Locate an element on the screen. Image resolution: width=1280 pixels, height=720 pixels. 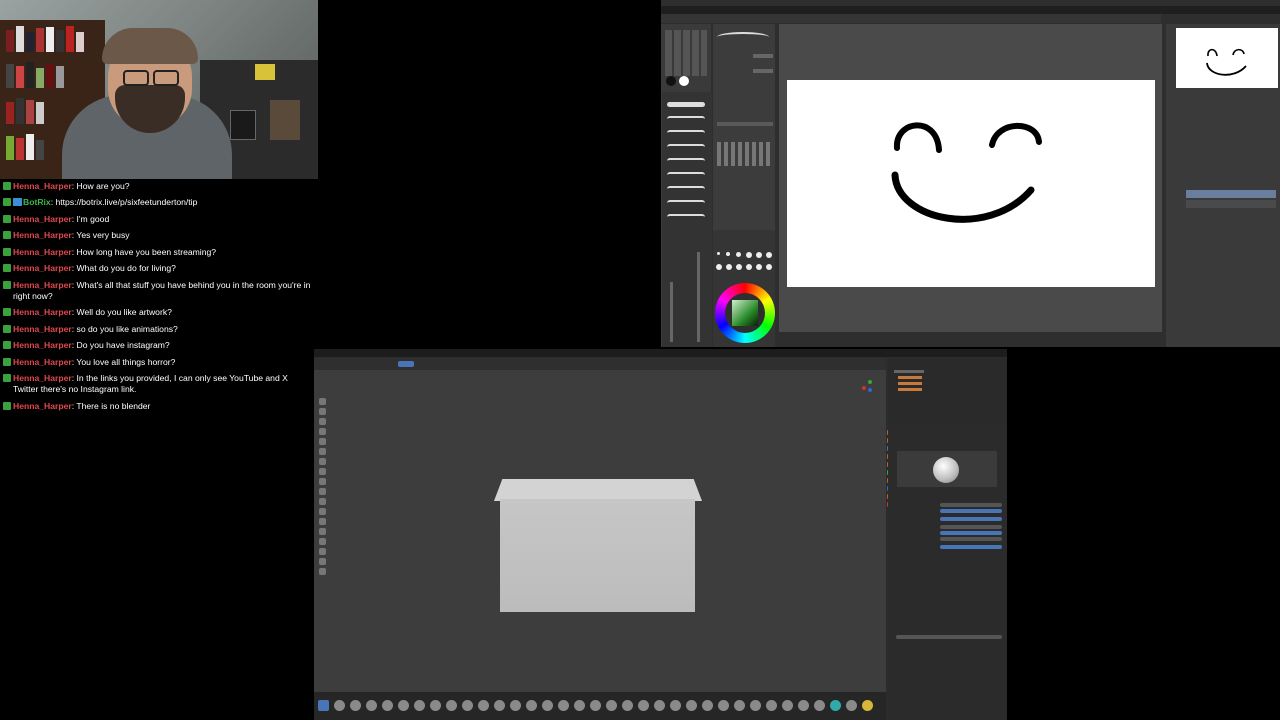
cube-mesh is located at coordinates (597, 555).